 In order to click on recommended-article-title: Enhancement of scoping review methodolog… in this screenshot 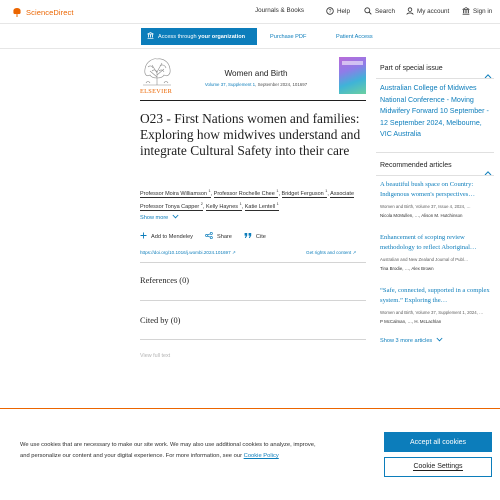, I will do `click(436, 242)`.